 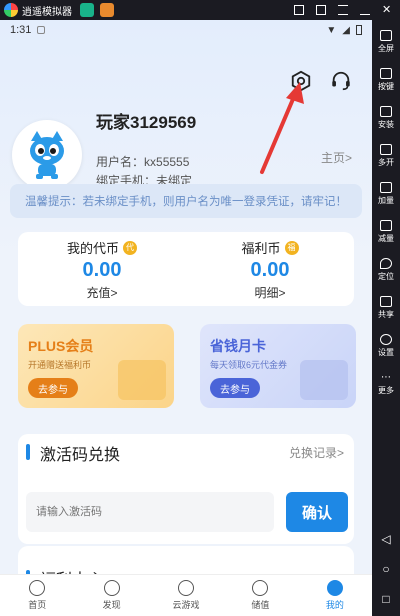 What do you see at coordinates (386, 225) in the screenshot?
I see `volume-down-icon` at bounding box center [386, 225].